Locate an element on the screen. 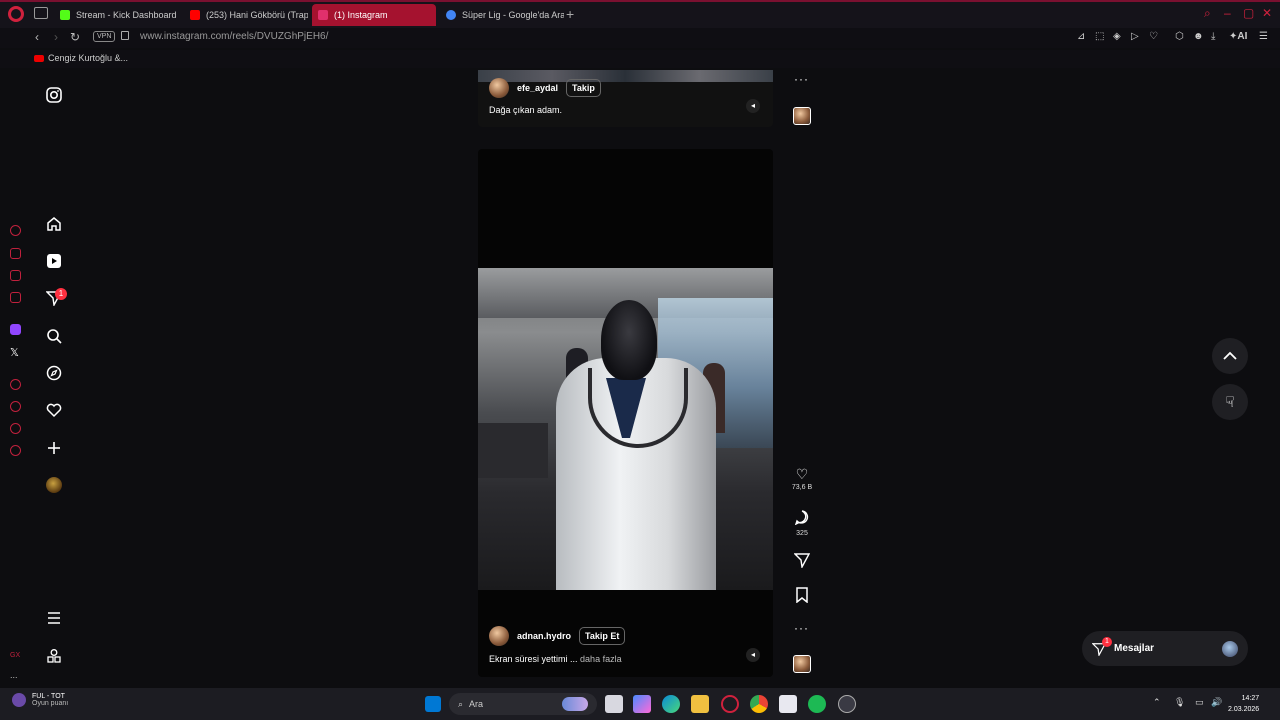 The width and height of the screenshot is (1280, 720). tab-google: Süper Lig - Google'da Ara is located at coordinates (502, 15).